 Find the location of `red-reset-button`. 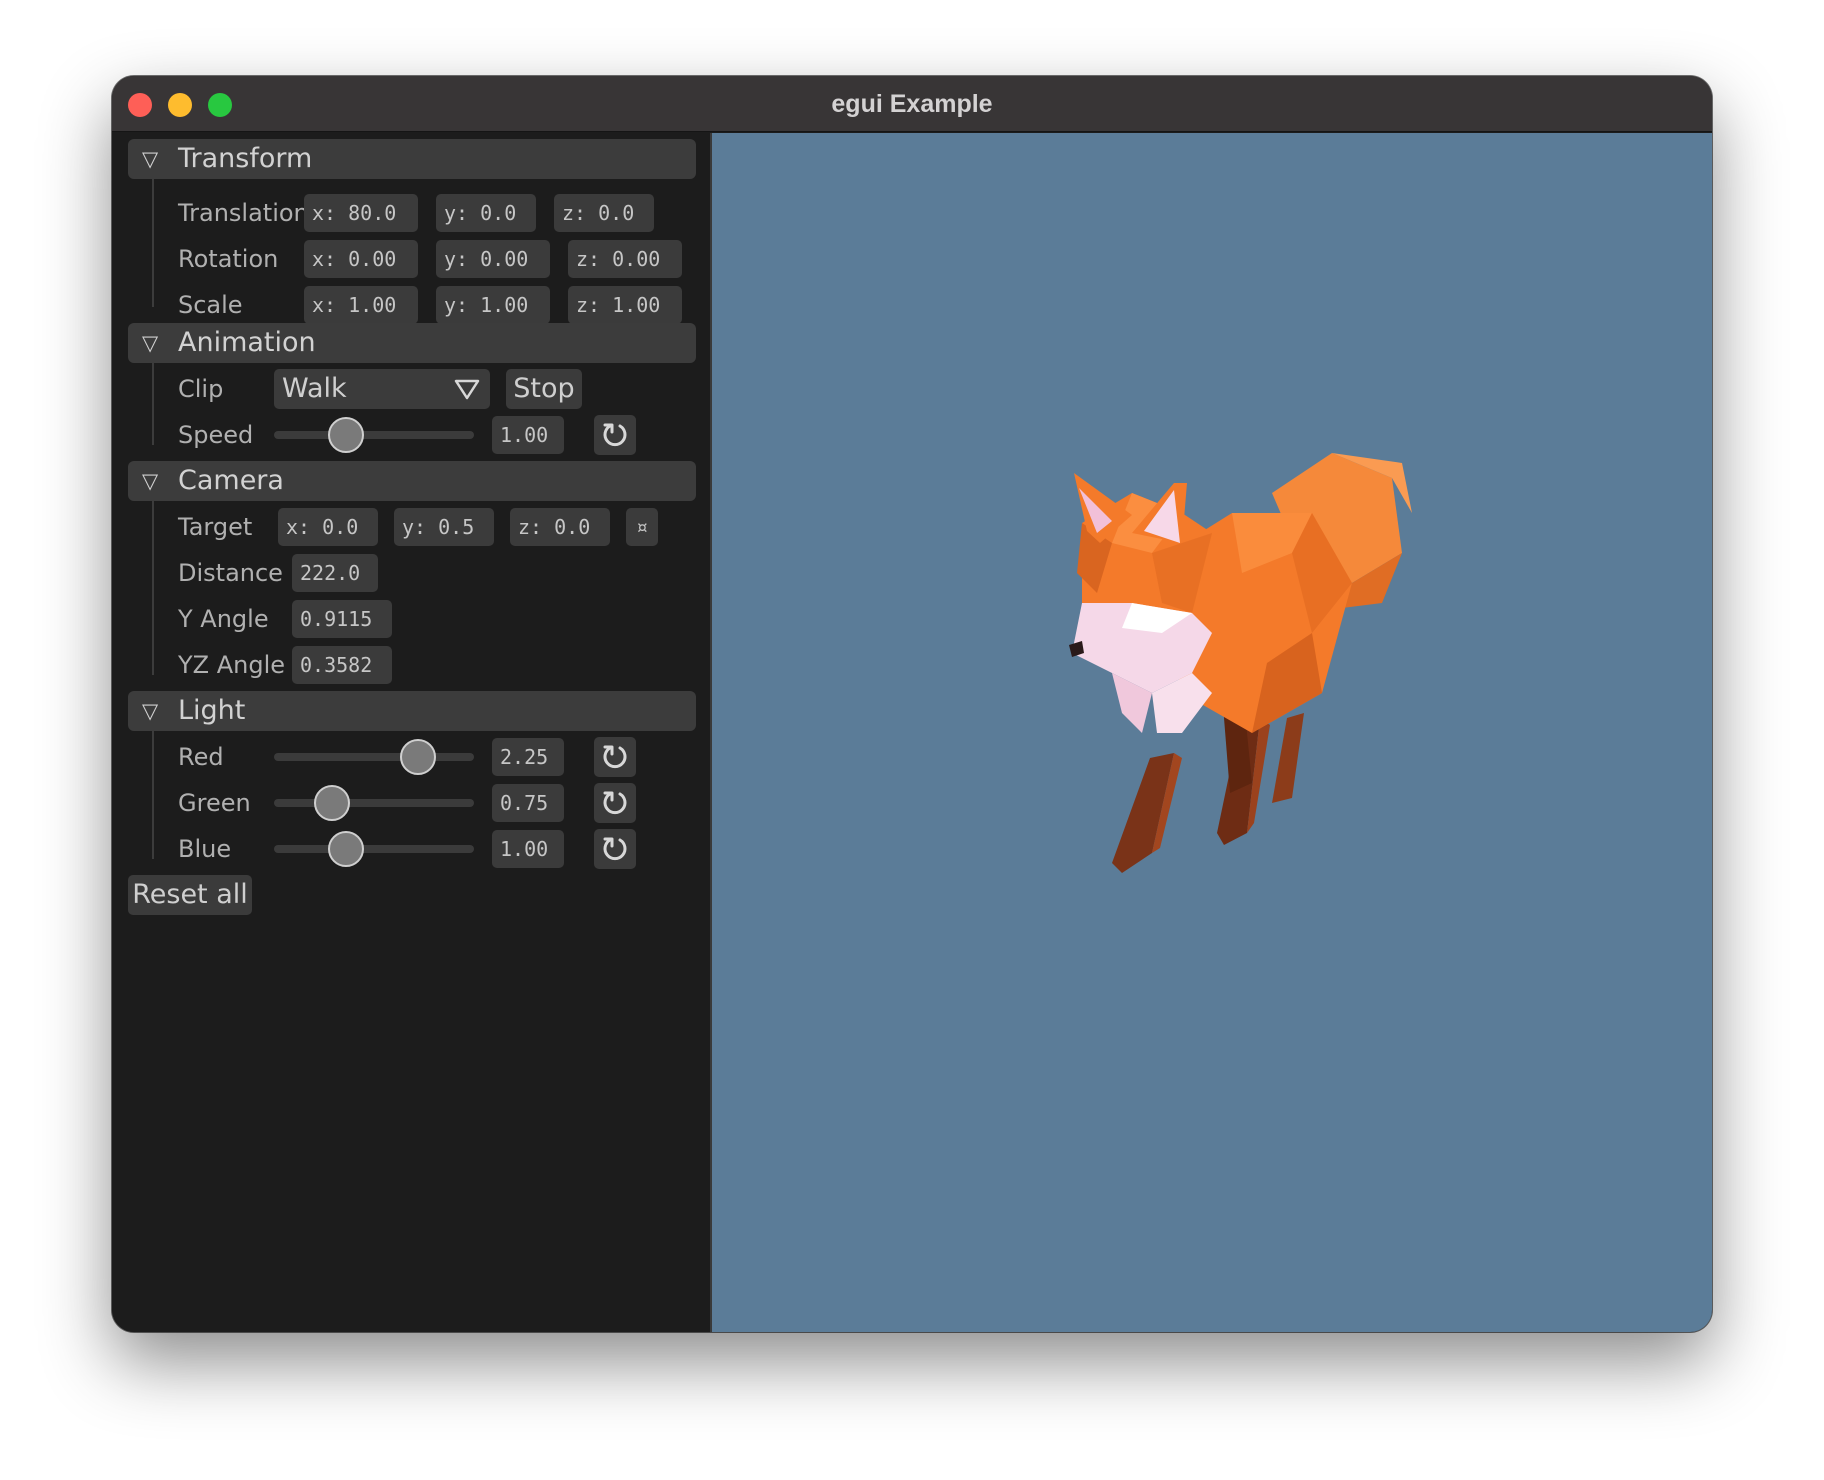

red-reset-button is located at coordinates (615, 757).